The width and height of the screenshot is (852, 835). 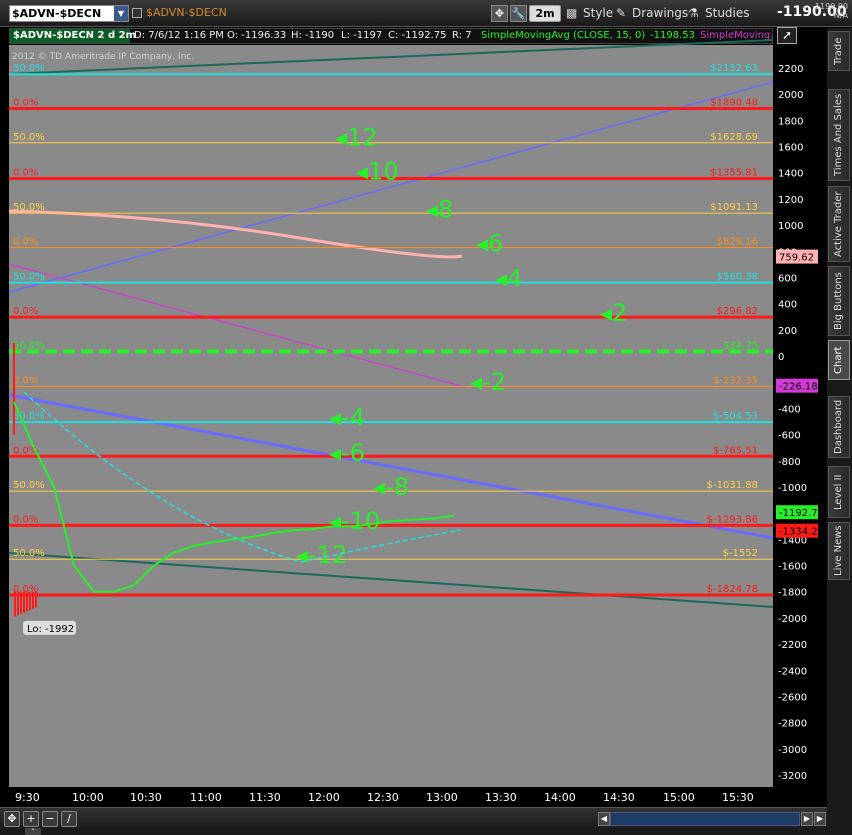 What do you see at coordinates (792, 593) in the screenshot?
I see `y-axis-tick-label: -1800` at bounding box center [792, 593].